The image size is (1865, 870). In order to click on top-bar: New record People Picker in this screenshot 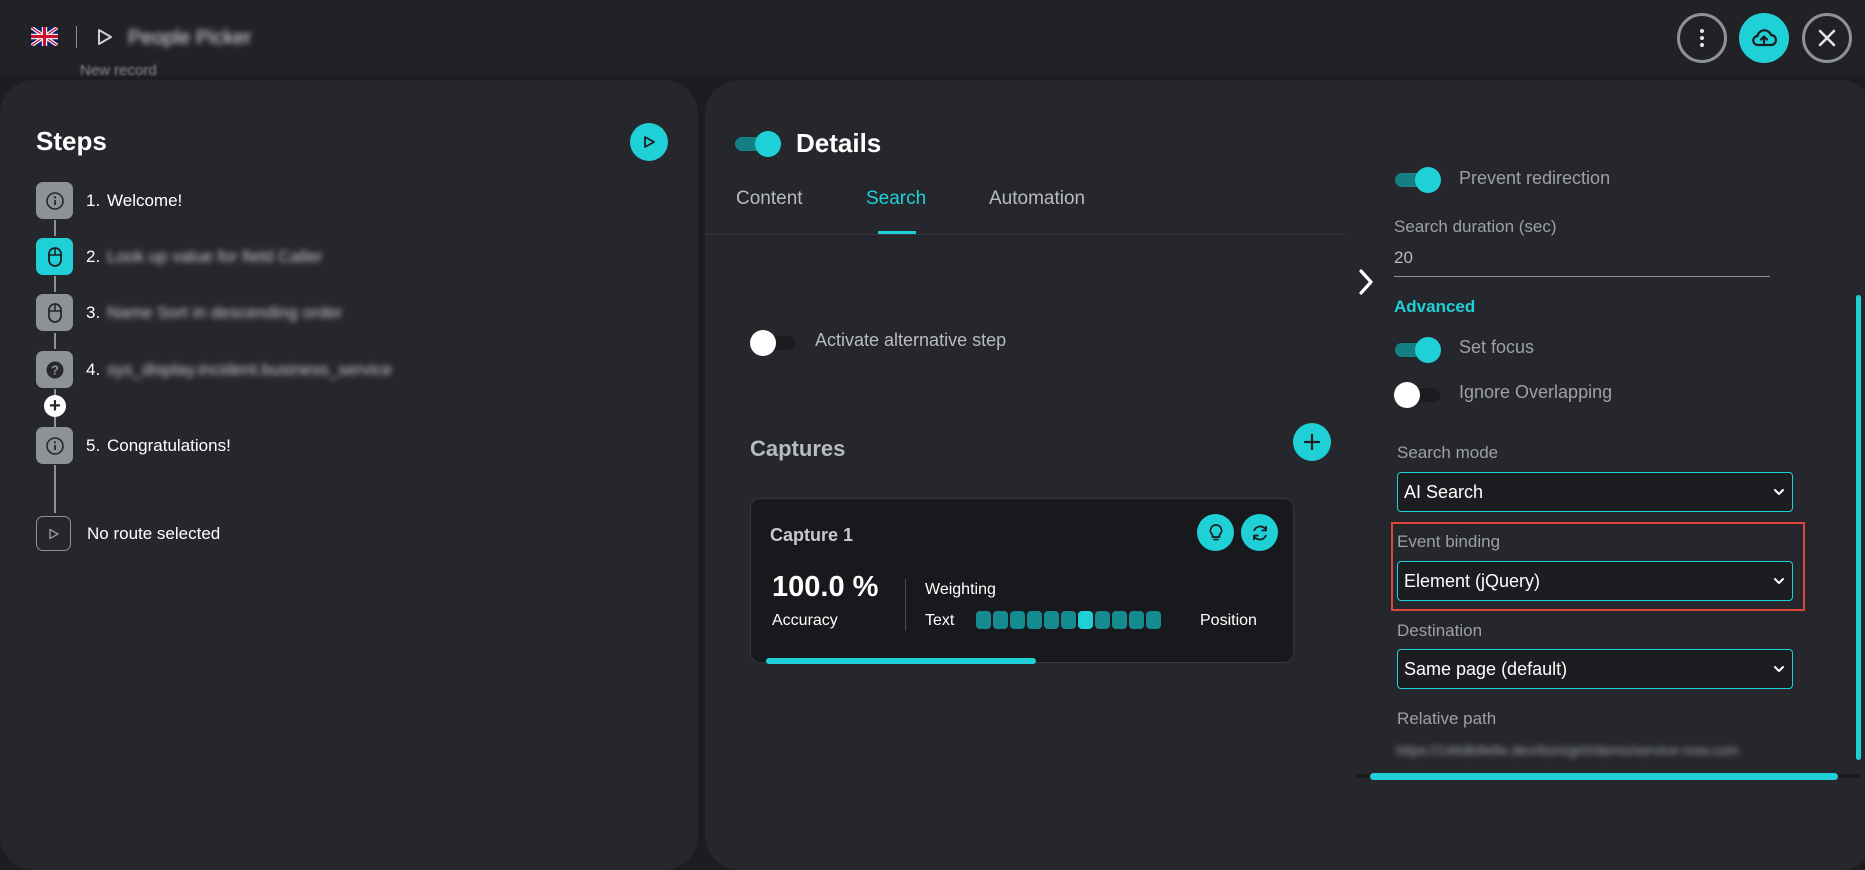, I will do `click(932, 39)`.